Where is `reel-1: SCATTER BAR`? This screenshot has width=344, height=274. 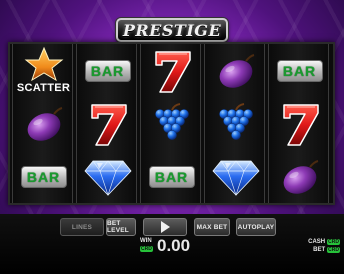 reel-1: SCATTER BAR is located at coordinates (42, 123).